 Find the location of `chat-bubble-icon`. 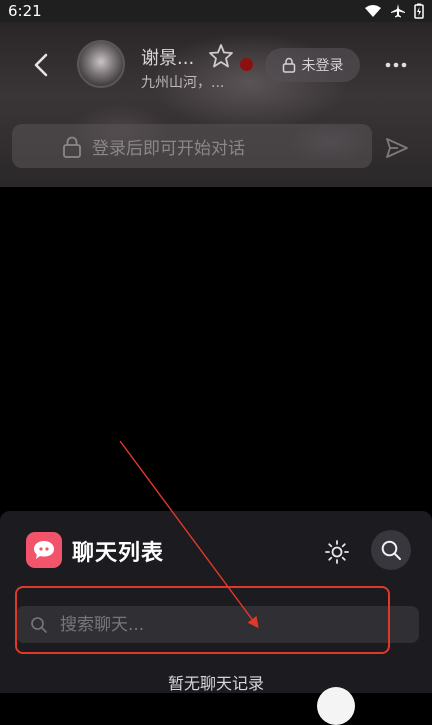

chat-bubble-icon is located at coordinates (44, 550).